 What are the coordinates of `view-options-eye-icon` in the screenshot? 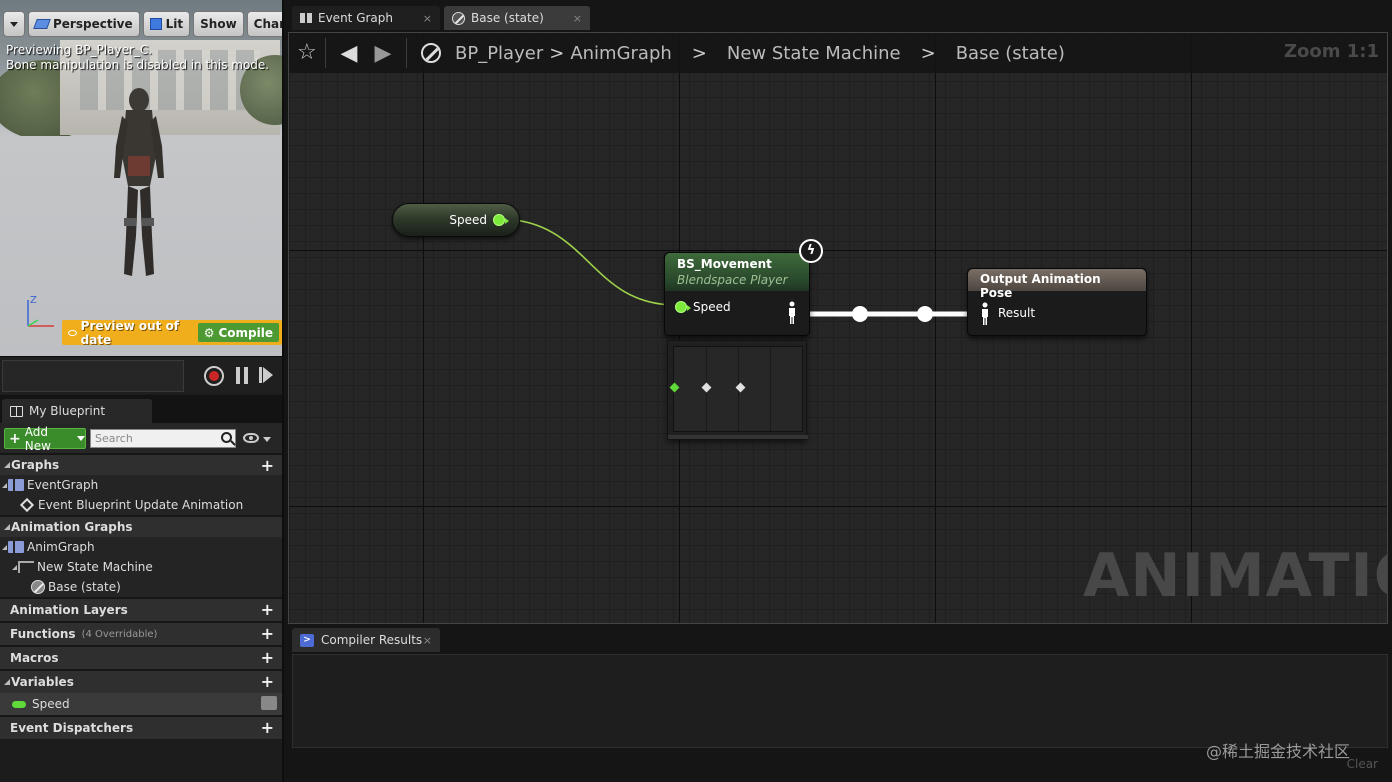 It's located at (251, 438).